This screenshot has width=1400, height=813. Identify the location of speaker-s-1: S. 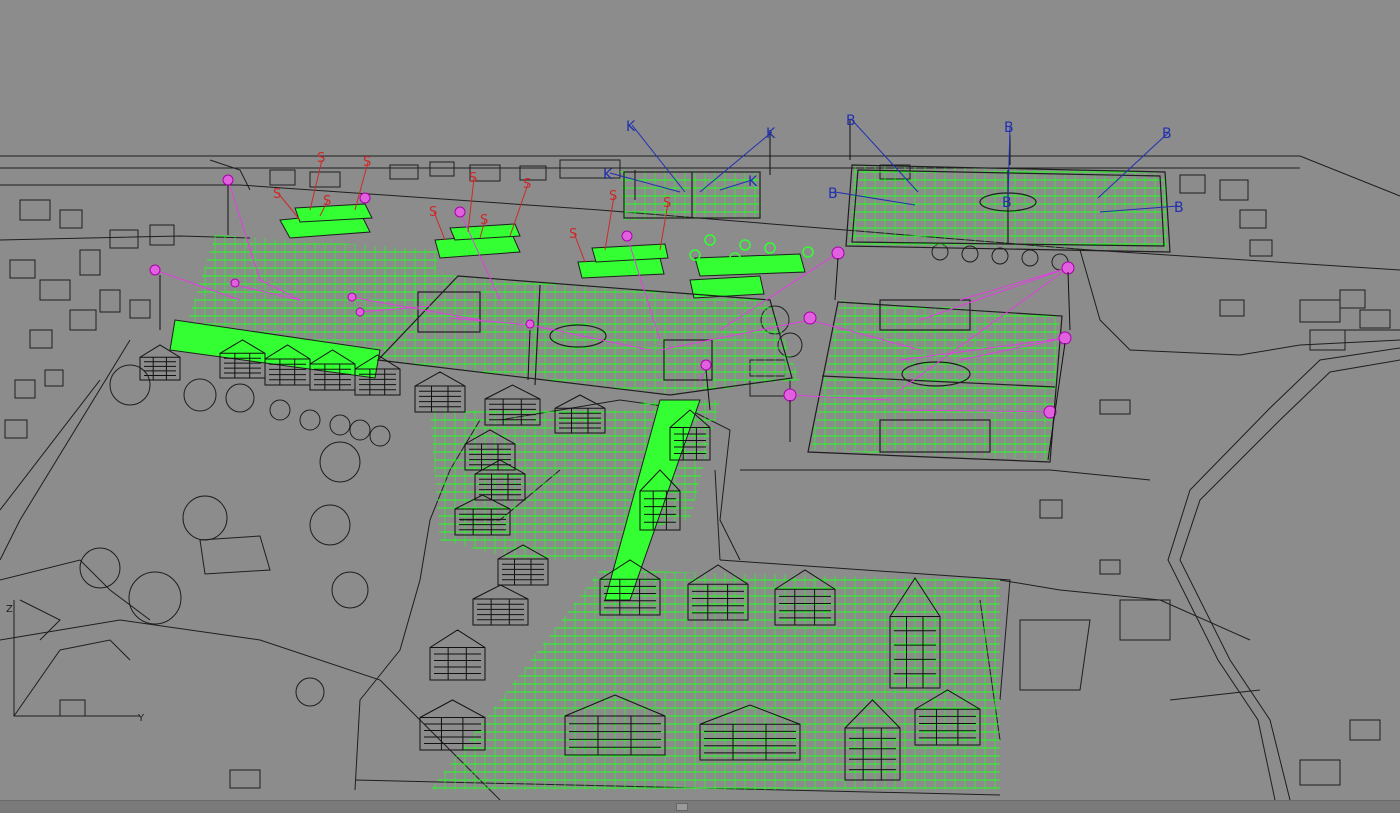
(321, 158).